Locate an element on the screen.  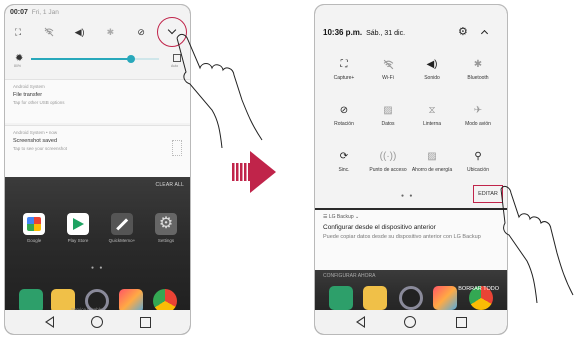
notification-subtitle: Tap for other USB options is located at coordinates (39, 102).